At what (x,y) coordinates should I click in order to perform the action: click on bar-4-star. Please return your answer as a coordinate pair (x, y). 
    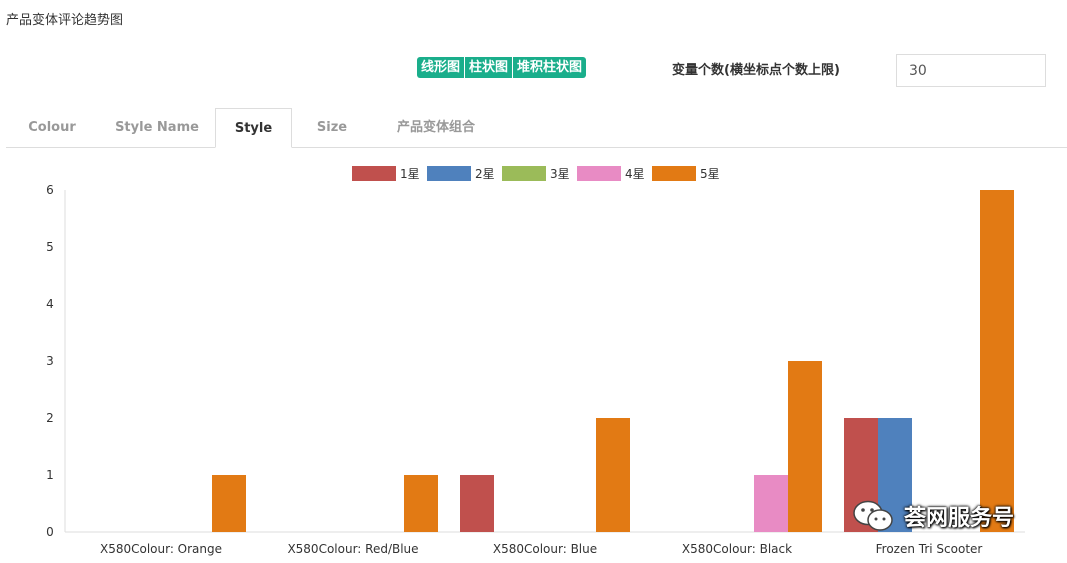
    Looking at the image, I should click on (771, 503).